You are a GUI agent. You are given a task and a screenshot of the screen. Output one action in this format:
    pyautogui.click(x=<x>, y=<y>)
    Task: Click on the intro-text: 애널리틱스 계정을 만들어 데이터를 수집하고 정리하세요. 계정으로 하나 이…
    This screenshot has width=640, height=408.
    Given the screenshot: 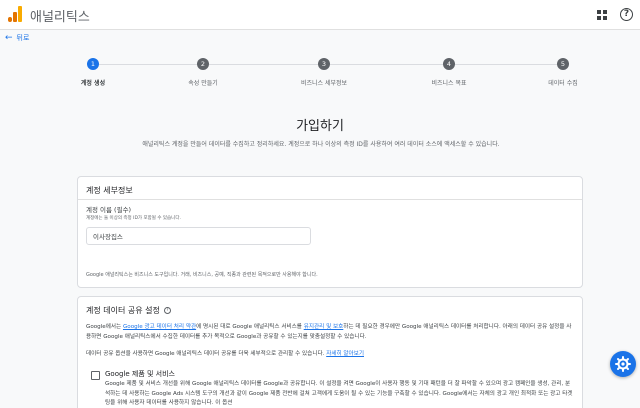 What is the action you would take?
    pyautogui.click(x=321, y=144)
    